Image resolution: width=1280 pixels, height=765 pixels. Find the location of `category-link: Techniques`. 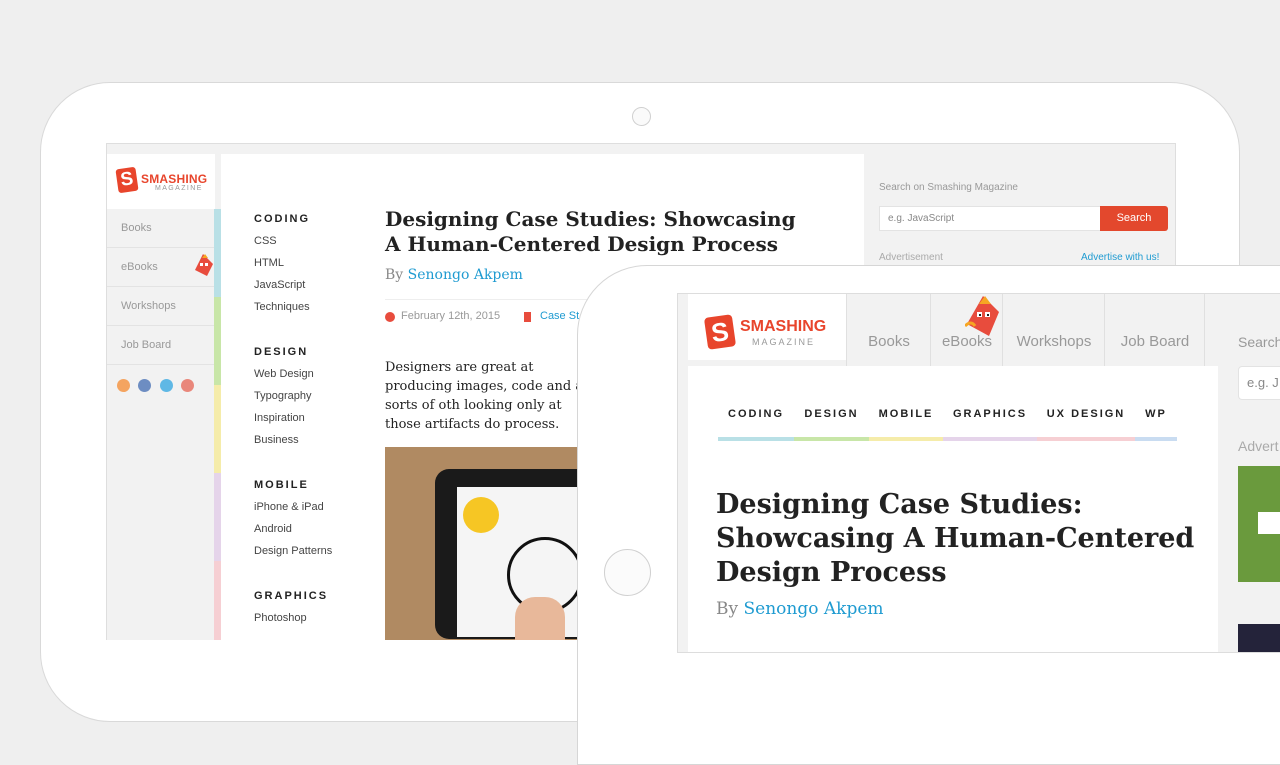

category-link: Techniques is located at coordinates (309, 311).